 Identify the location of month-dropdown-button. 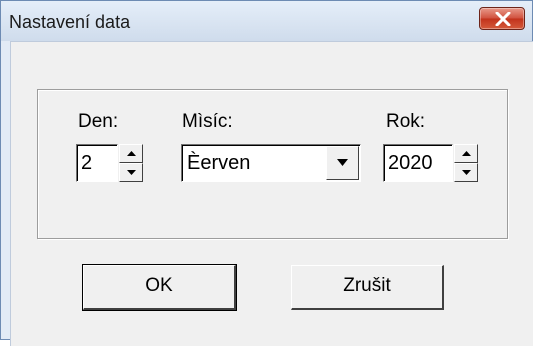
(342, 163).